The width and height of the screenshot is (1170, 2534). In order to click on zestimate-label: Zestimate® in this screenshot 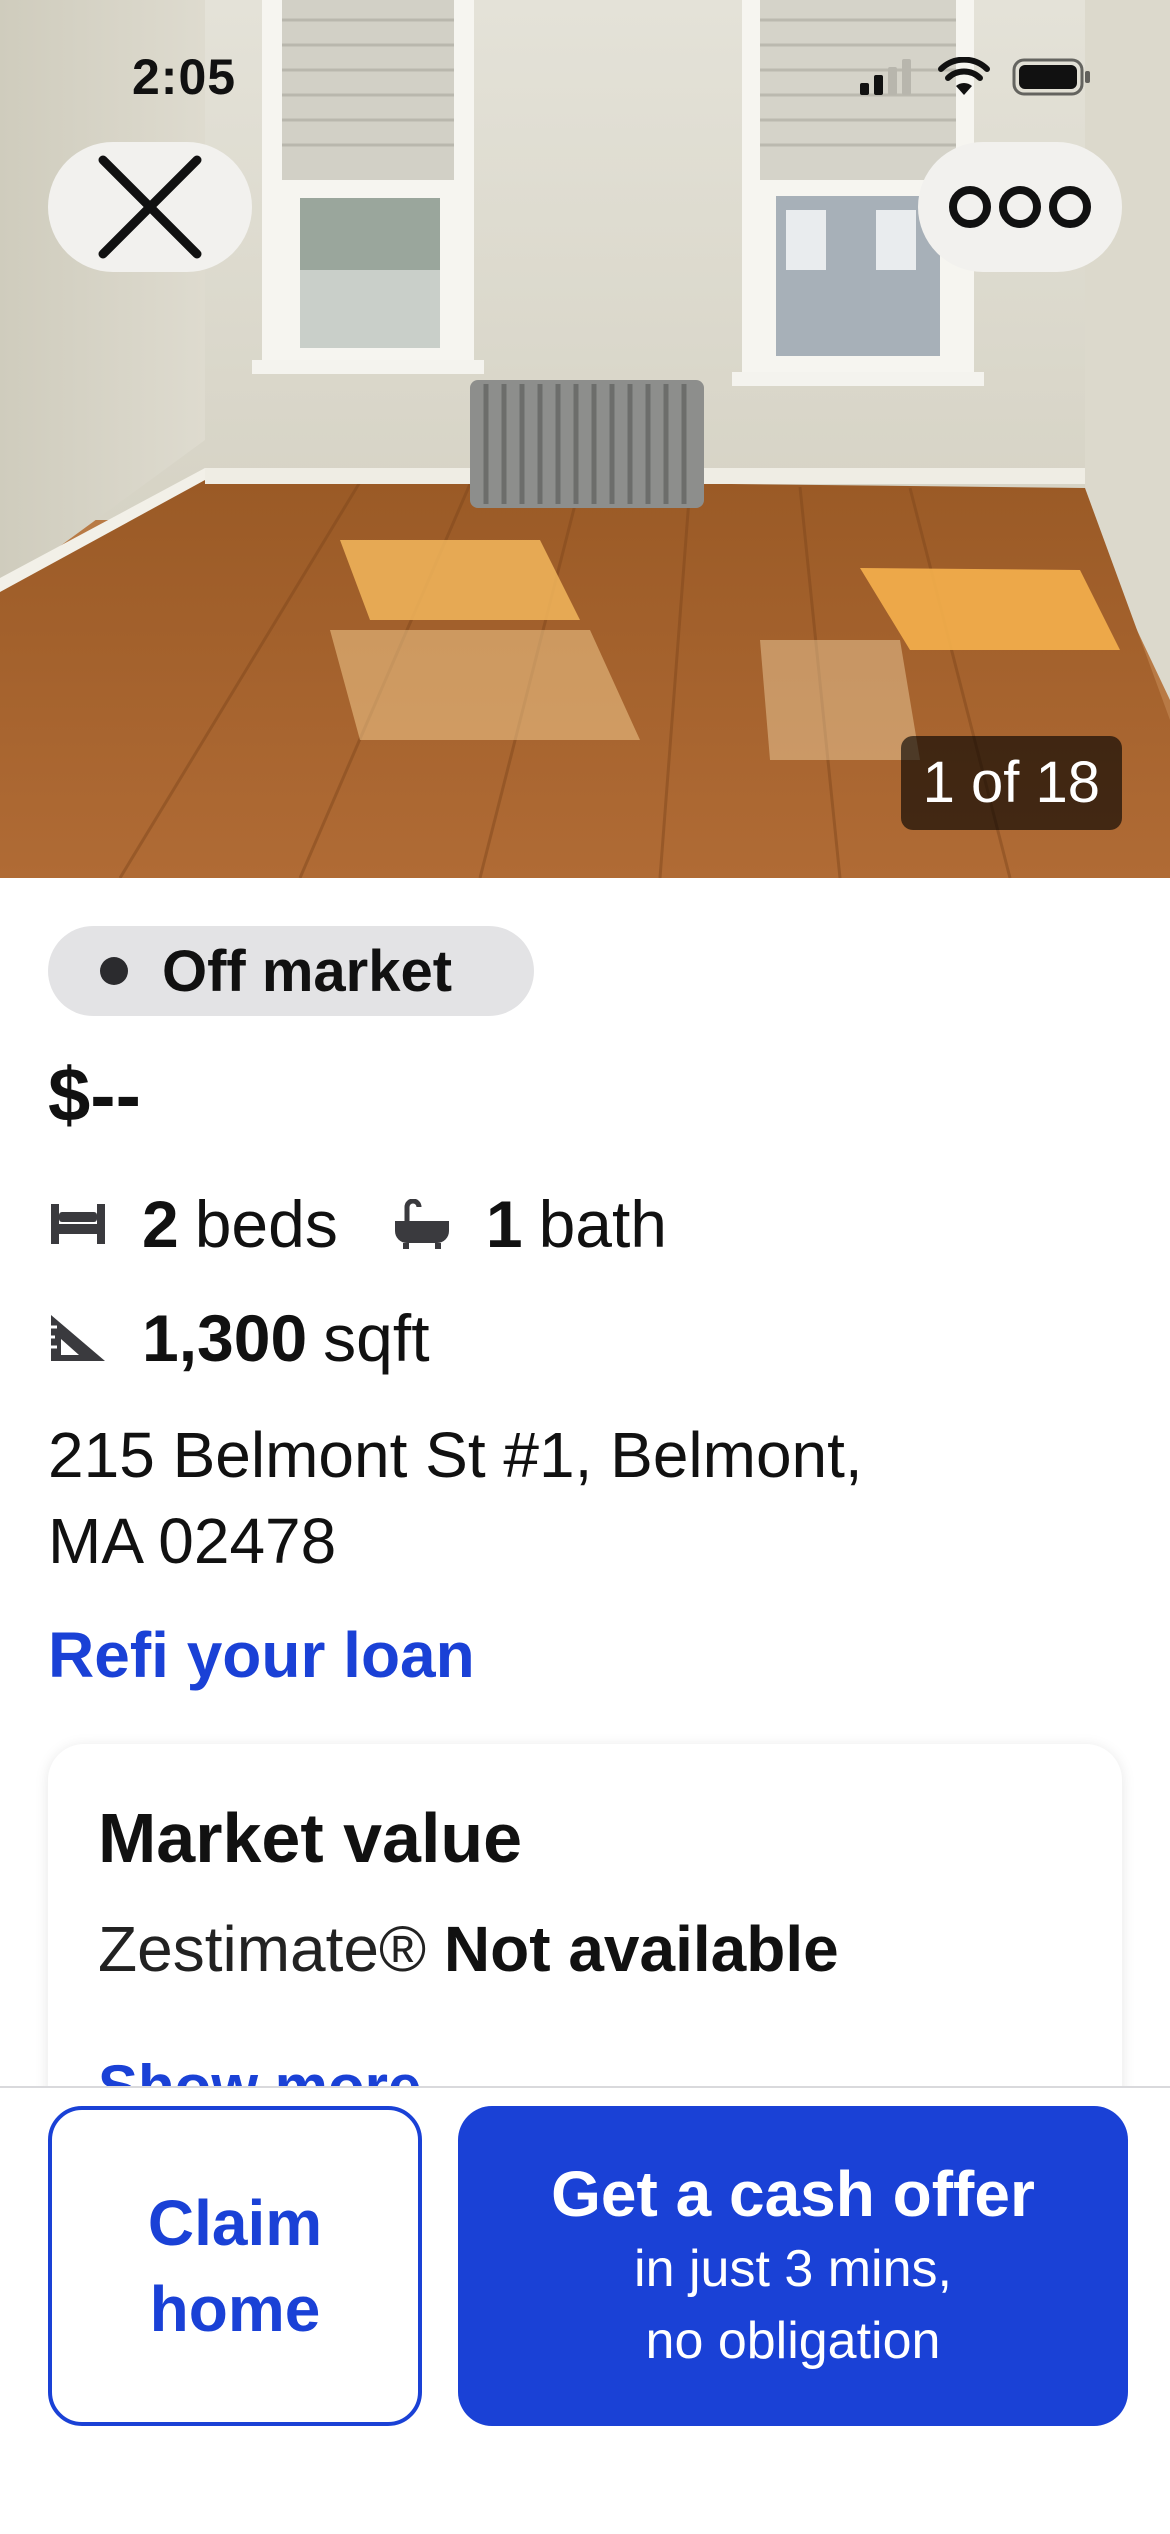, I will do `click(262, 1949)`.